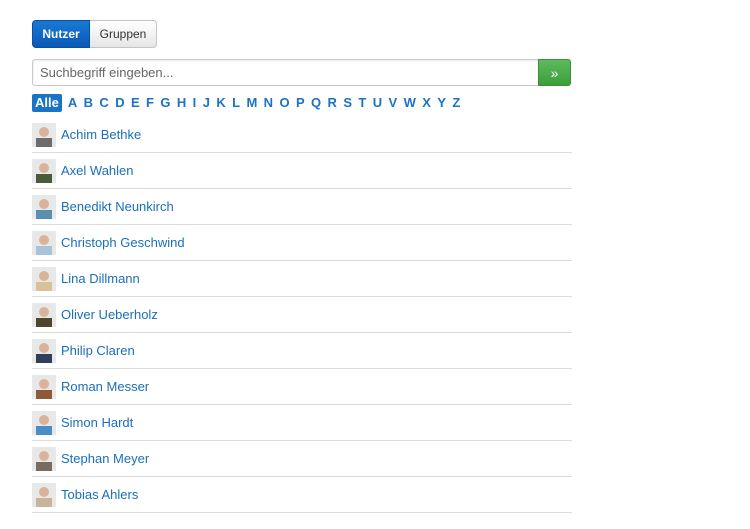 This screenshot has height=529, width=750. Describe the element at coordinates (302, 135) in the screenshot. I see `user-list-item: Achim Bethke` at that location.